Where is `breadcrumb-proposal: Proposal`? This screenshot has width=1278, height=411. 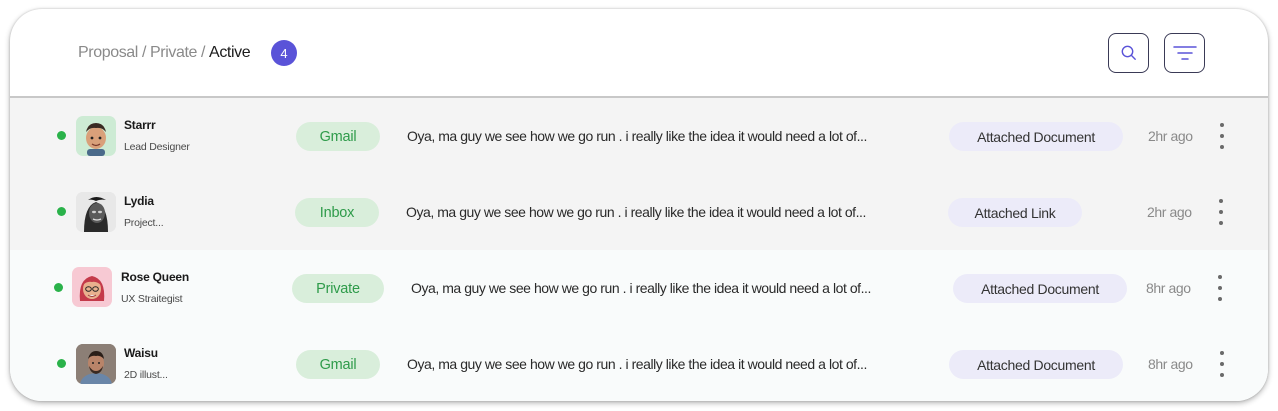
breadcrumb-proposal: Proposal is located at coordinates (108, 52).